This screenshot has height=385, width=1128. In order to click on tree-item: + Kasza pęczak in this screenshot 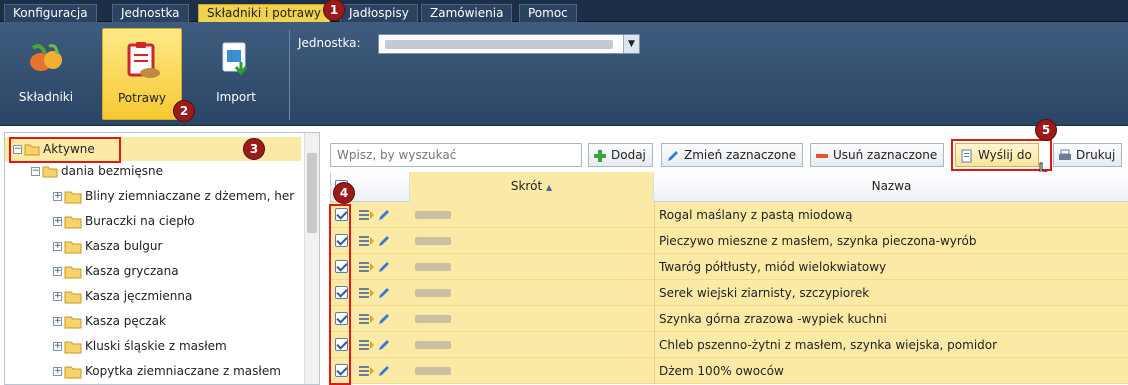, I will do `click(109, 321)`.